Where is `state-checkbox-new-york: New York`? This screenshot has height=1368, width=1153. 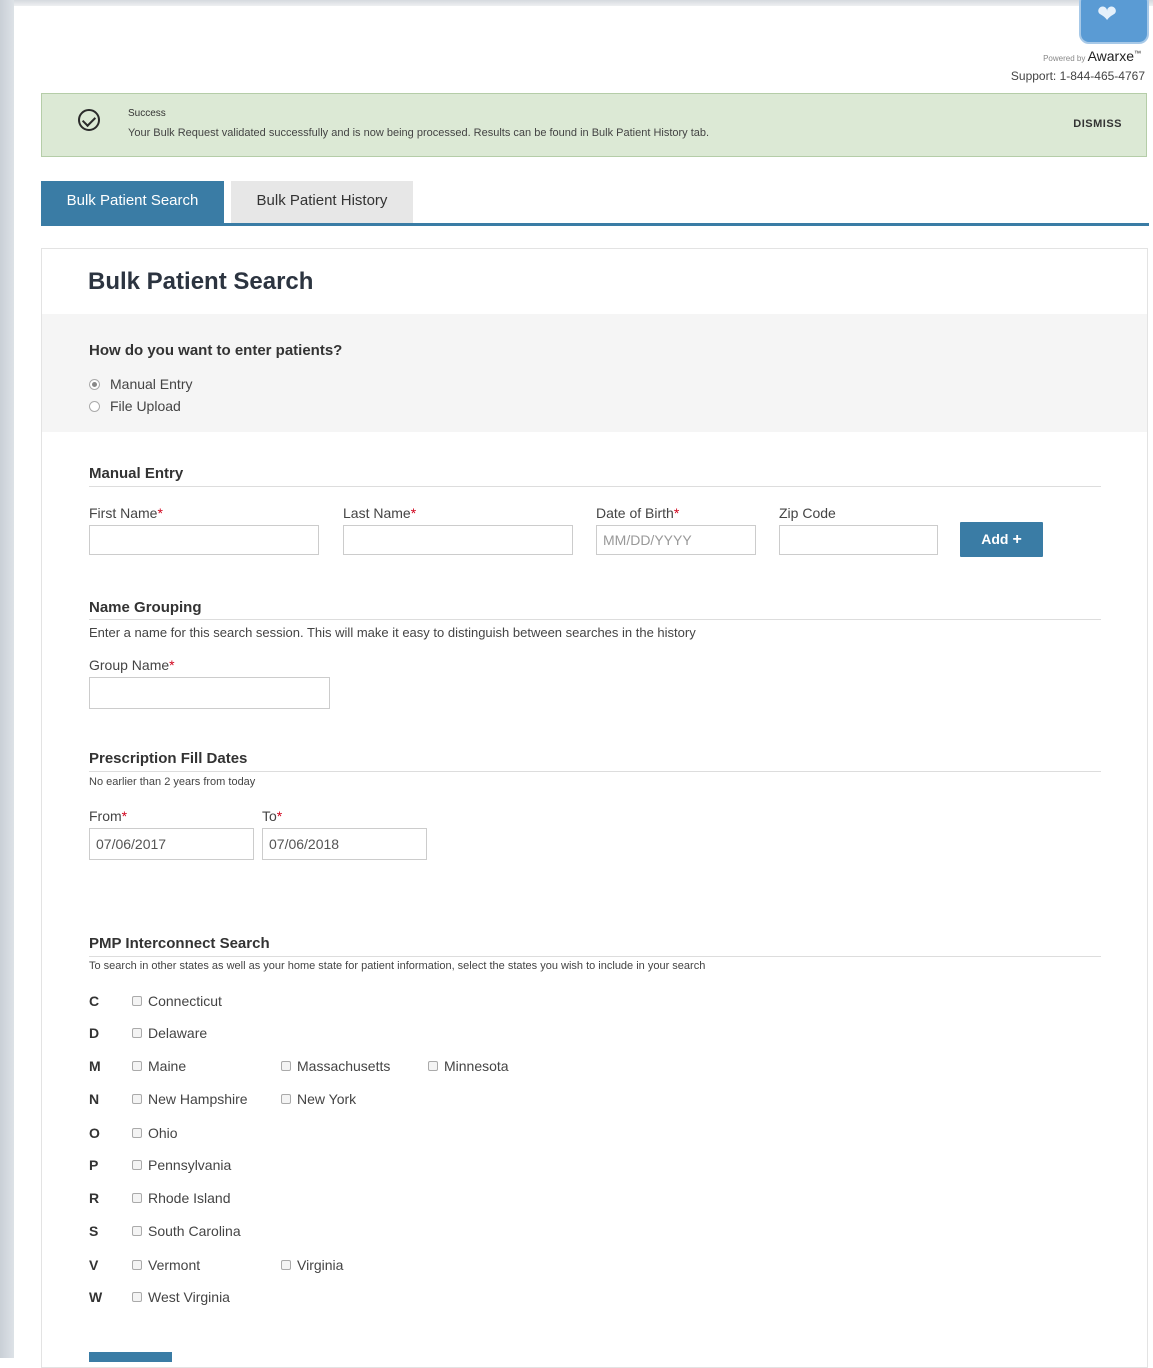 state-checkbox-new-york: New York is located at coordinates (318, 1099).